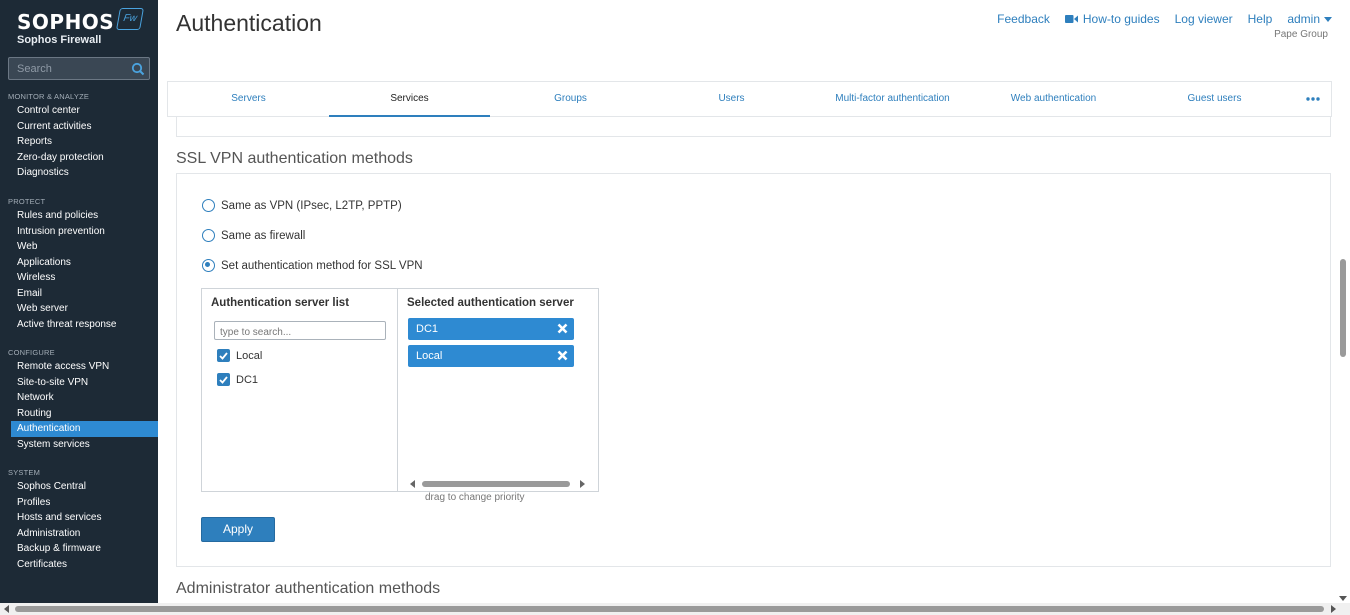 The width and height of the screenshot is (1350, 615). I want to click on server-option-label: Local, so click(249, 355).